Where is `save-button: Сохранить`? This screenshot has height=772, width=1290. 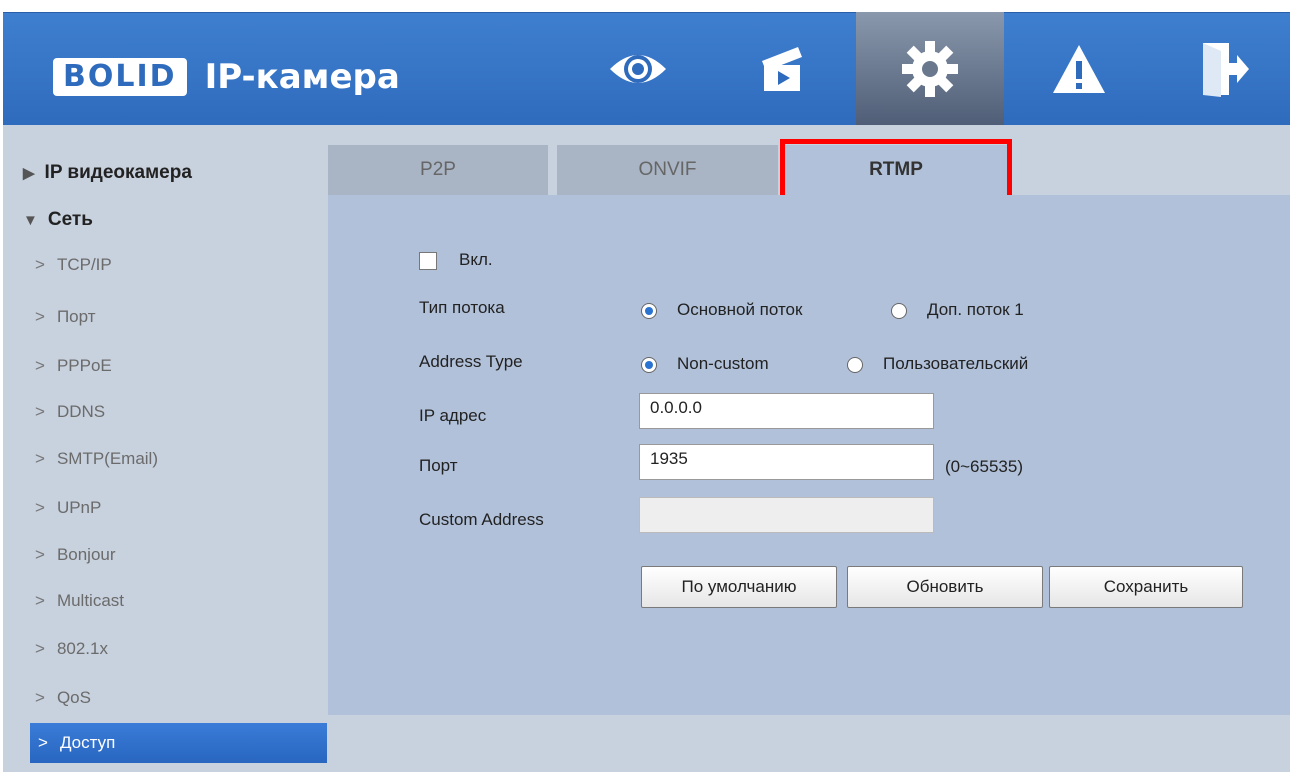 save-button: Сохранить is located at coordinates (1146, 587).